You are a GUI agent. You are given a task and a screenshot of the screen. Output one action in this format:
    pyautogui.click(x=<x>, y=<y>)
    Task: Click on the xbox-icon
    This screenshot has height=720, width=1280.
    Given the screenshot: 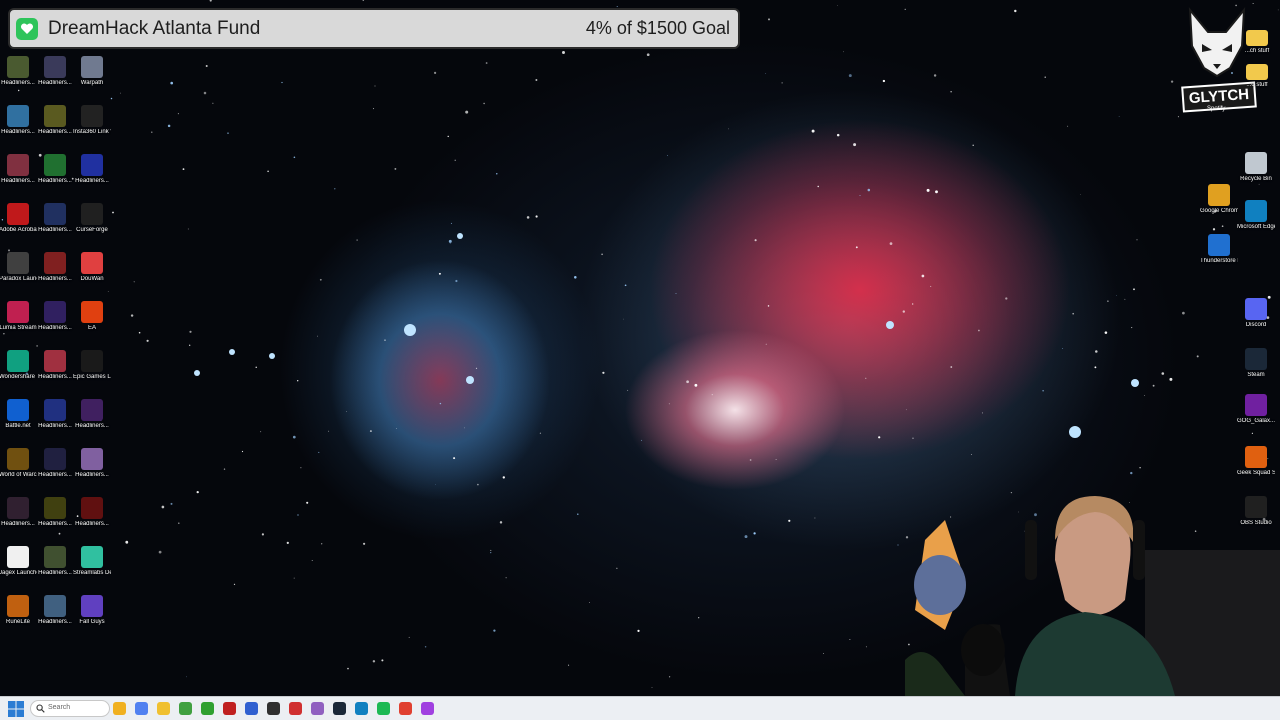 What is the action you would take?
    pyautogui.click(x=207, y=708)
    